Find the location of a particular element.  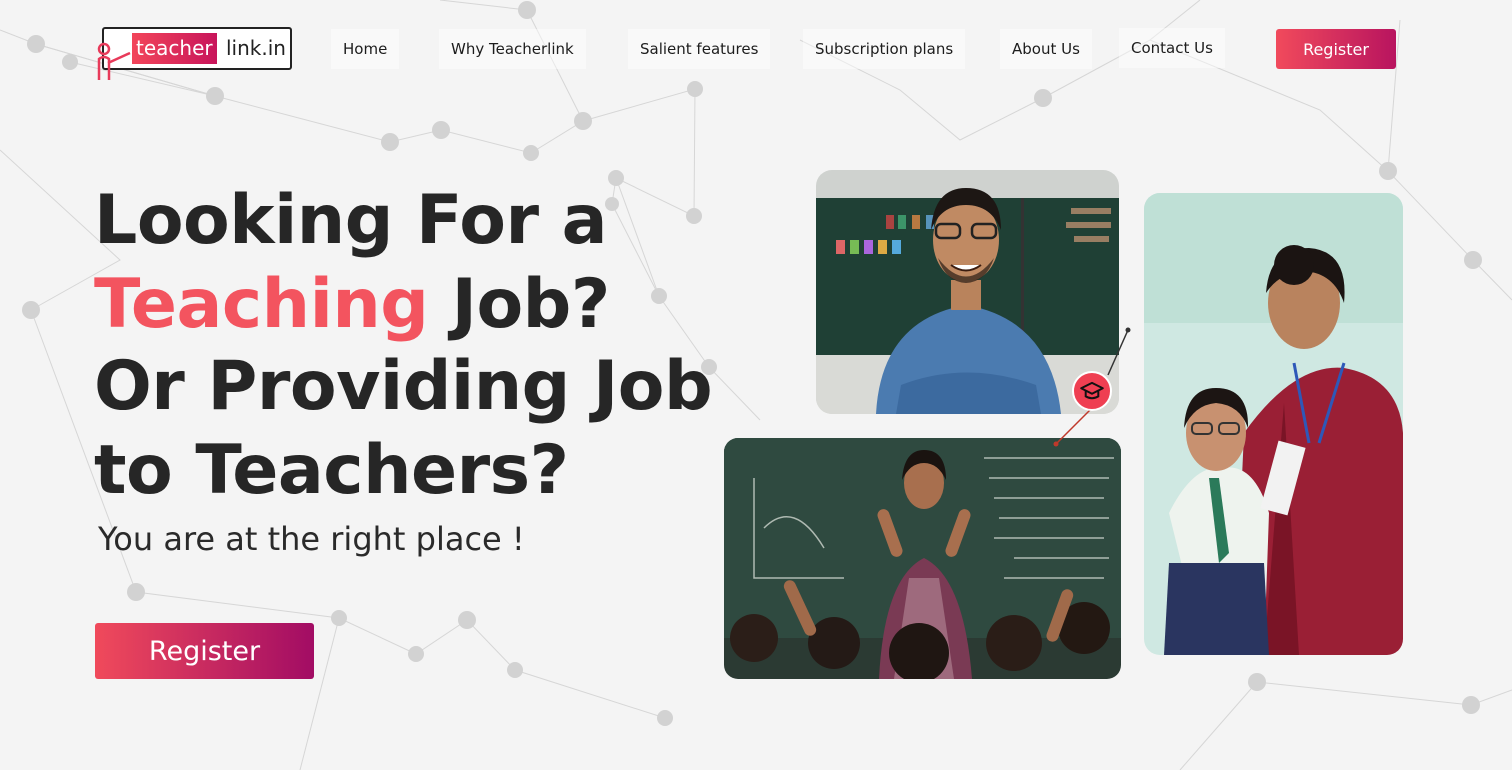

hero-subtitle: You are at the right place ! is located at coordinates (311, 539).